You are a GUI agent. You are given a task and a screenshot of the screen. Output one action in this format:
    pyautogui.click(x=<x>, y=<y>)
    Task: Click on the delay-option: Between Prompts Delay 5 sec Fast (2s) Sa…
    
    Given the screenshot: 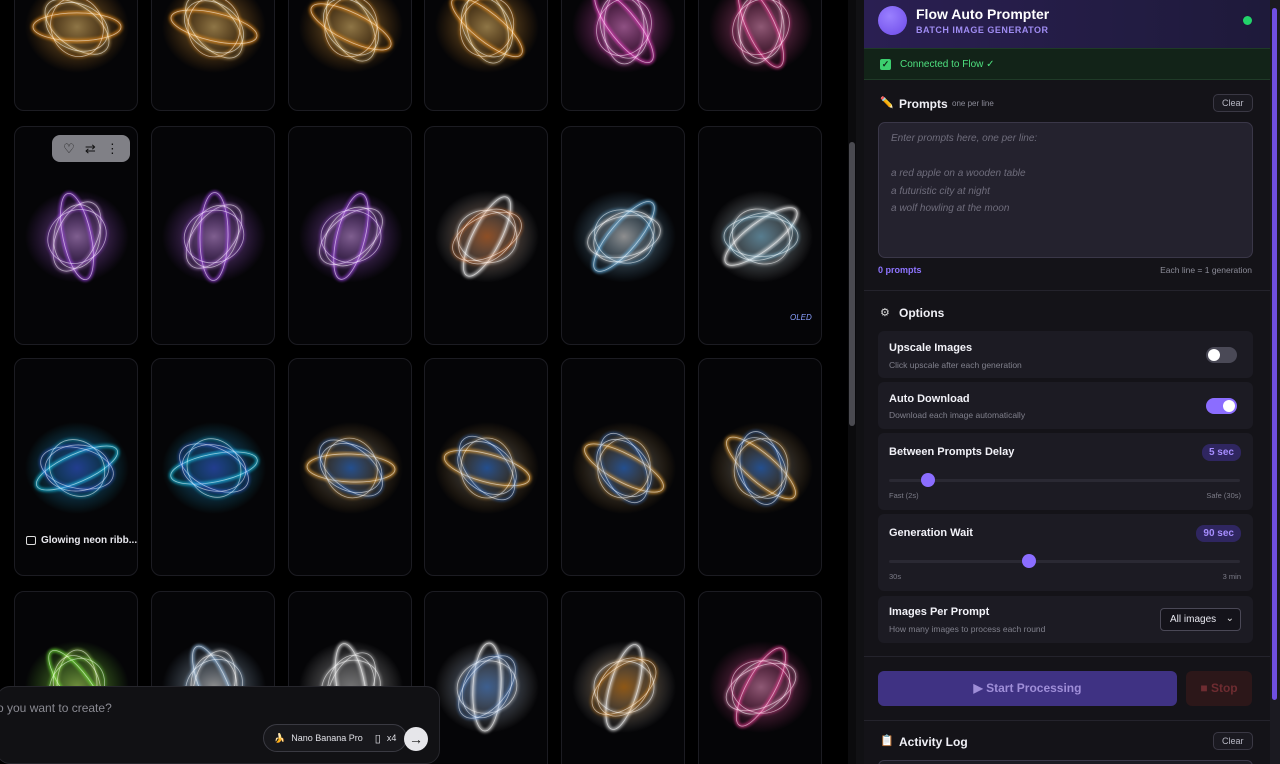 What is the action you would take?
    pyautogui.click(x=1065, y=471)
    